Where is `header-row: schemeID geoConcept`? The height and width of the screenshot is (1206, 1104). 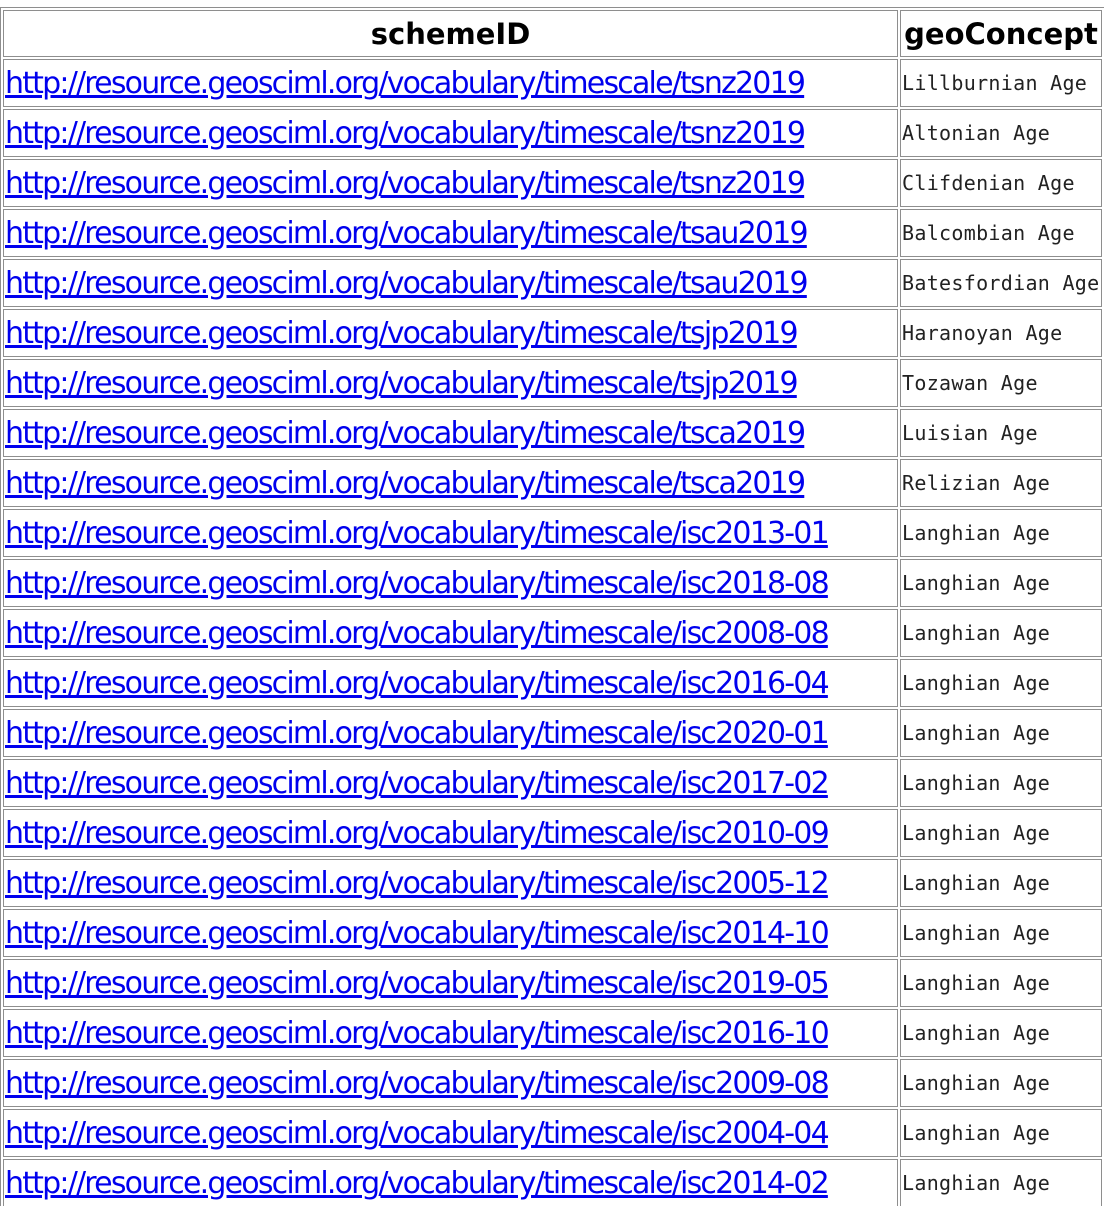 header-row: schemeID geoConcept is located at coordinates (552, 33).